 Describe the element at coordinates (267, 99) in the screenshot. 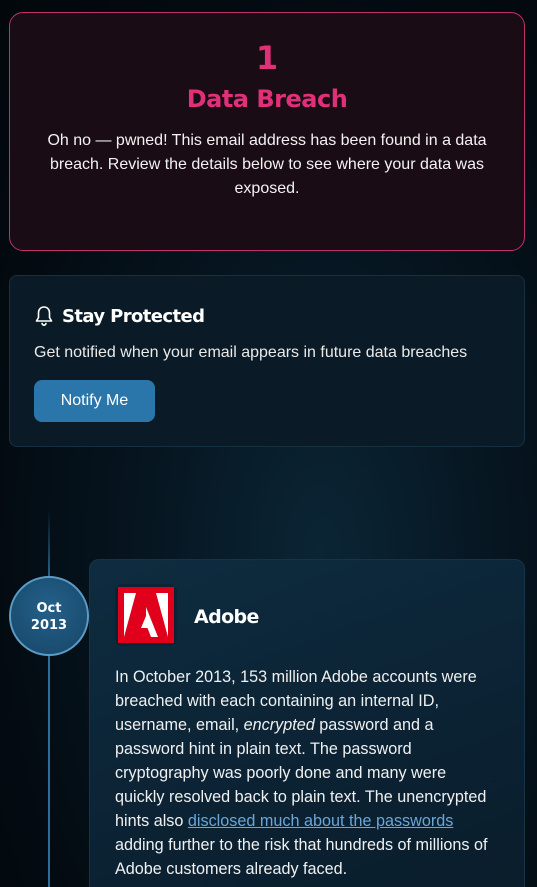

I see `breach-title: Data Breach` at that location.